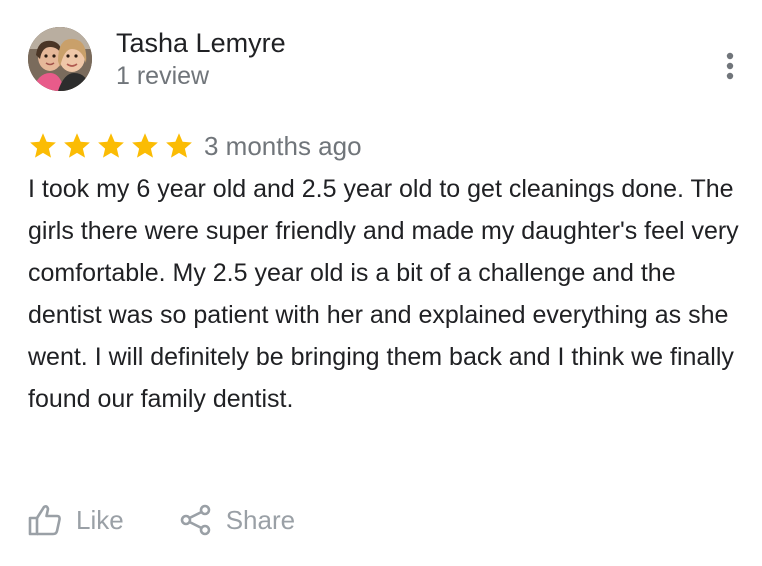  Describe the element at coordinates (44, 520) in the screenshot. I see `thumb-up-icon` at that location.